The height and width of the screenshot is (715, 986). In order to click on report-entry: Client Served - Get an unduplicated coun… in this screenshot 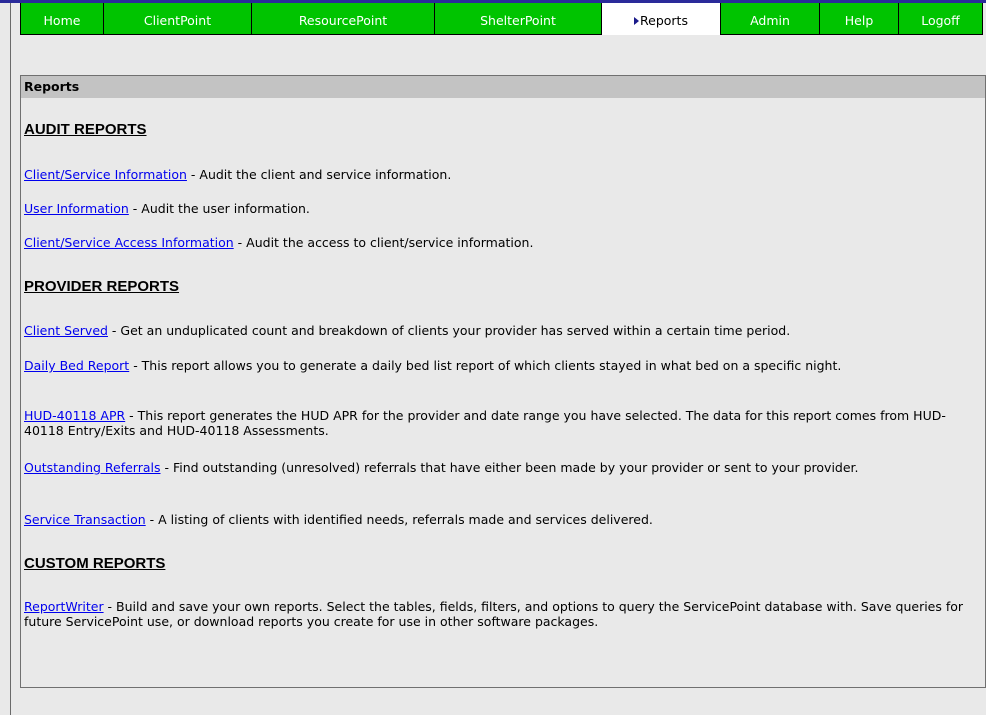, I will do `click(499, 330)`.